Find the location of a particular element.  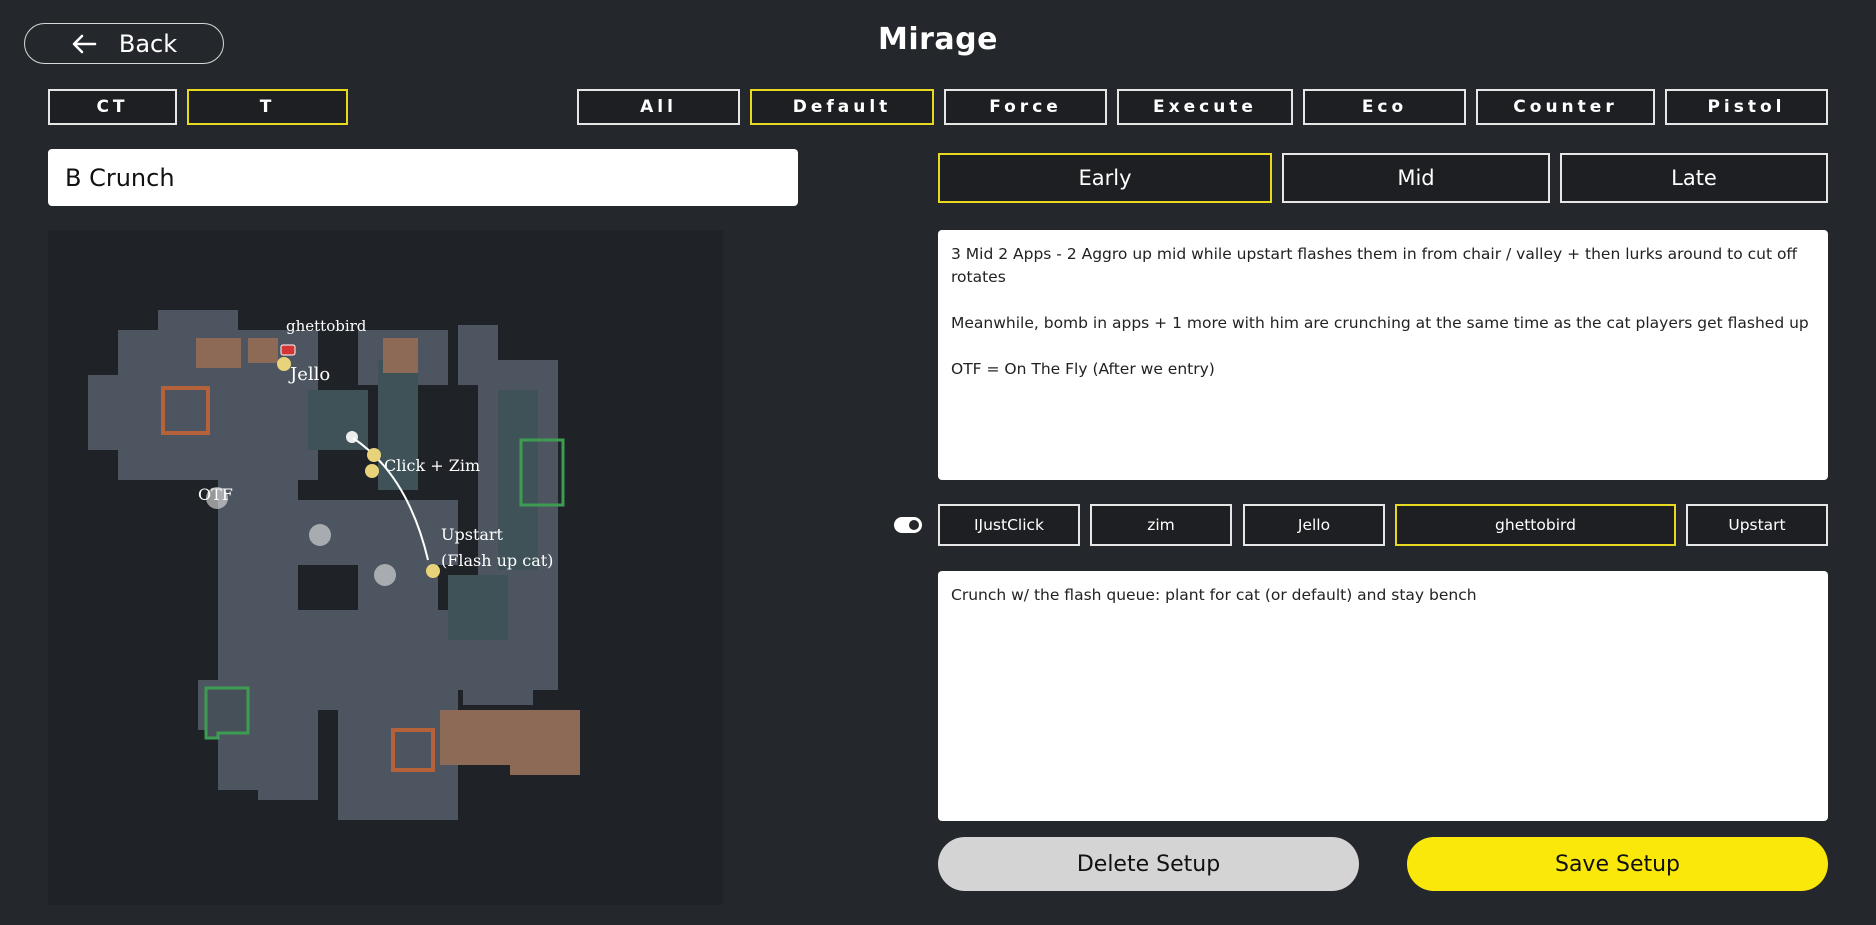

map-label-upstart: Upstart is located at coordinates (472, 534).